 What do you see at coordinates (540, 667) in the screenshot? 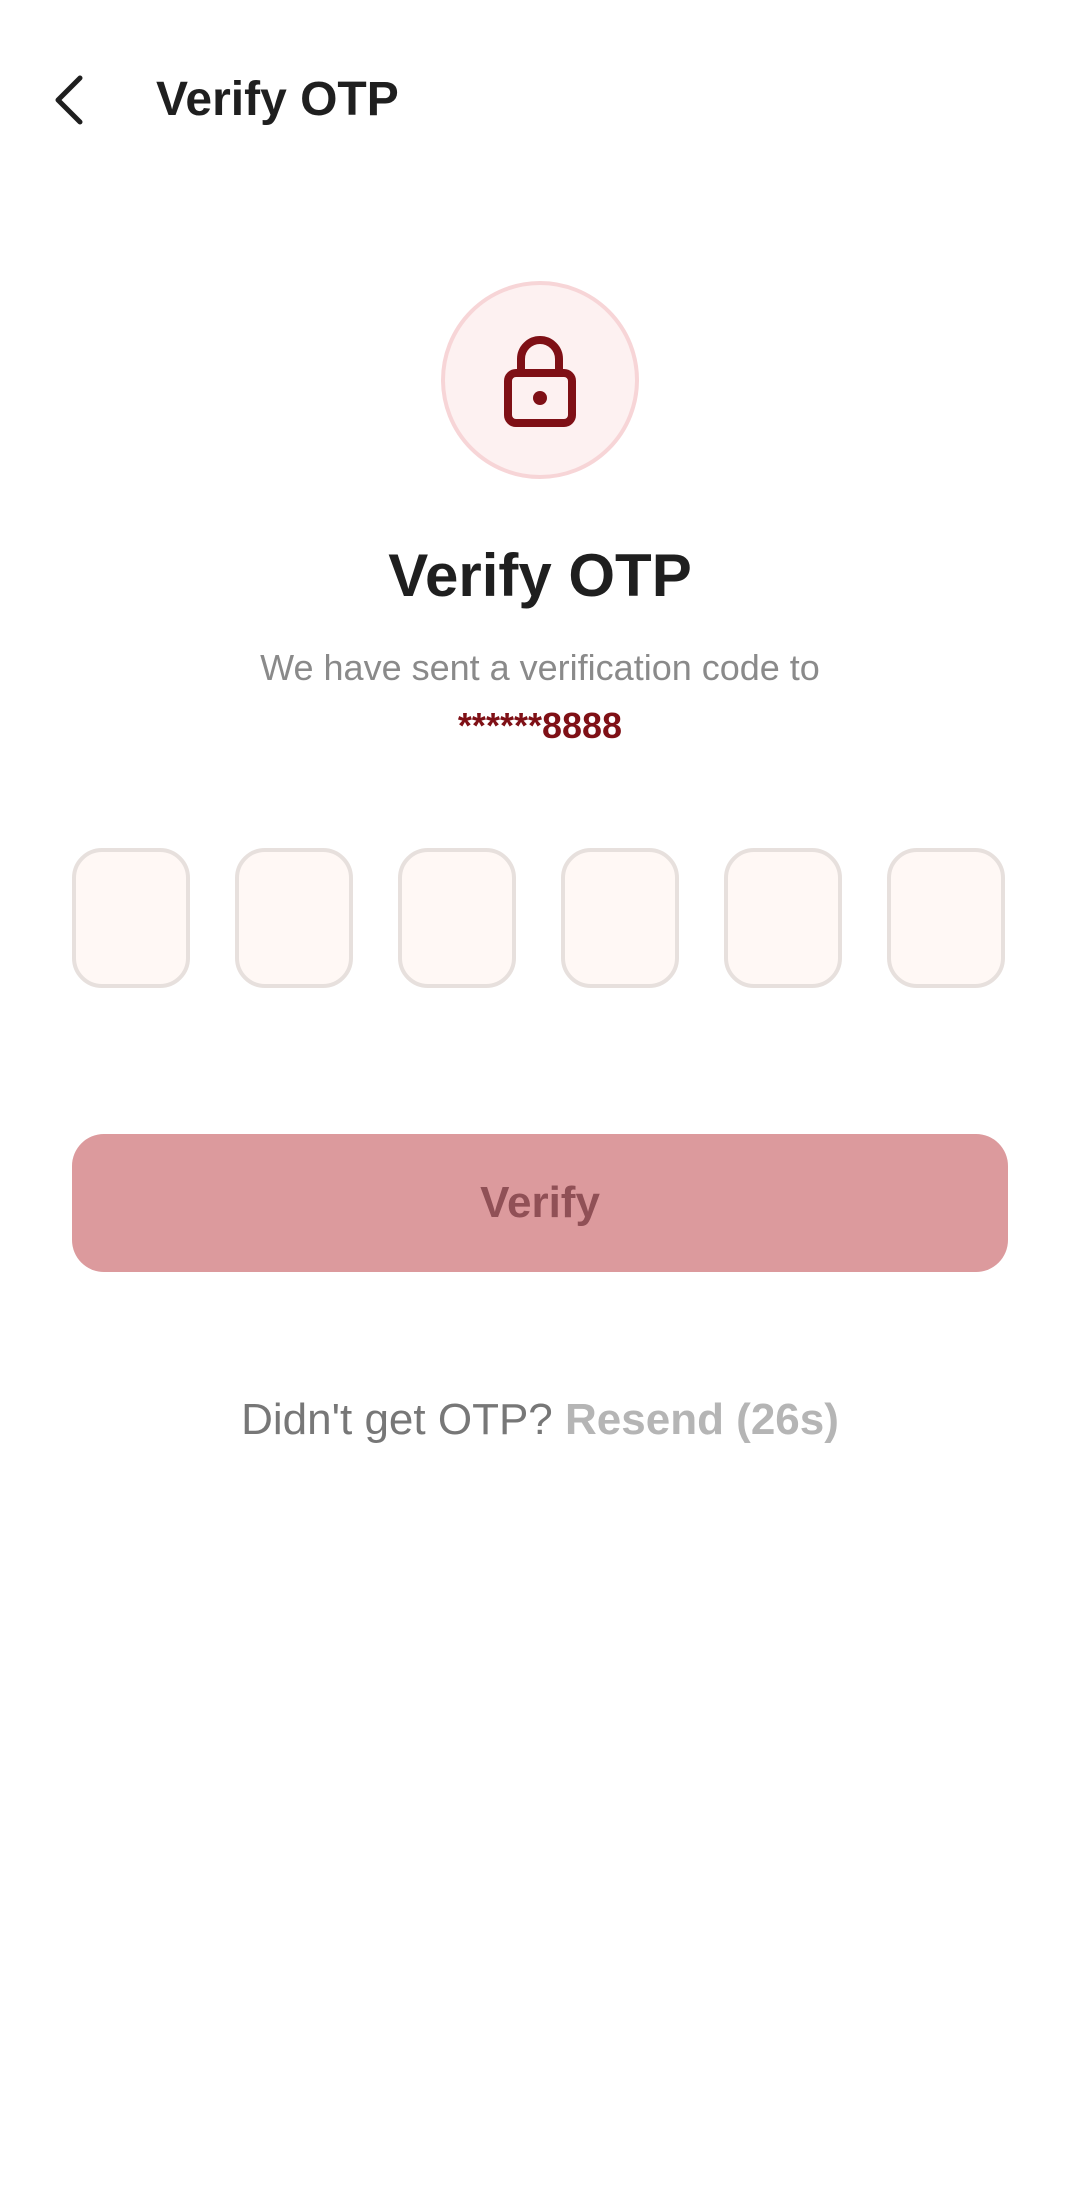
I see `subtitle-text: We have sent a verification code to` at bounding box center [540, 667].